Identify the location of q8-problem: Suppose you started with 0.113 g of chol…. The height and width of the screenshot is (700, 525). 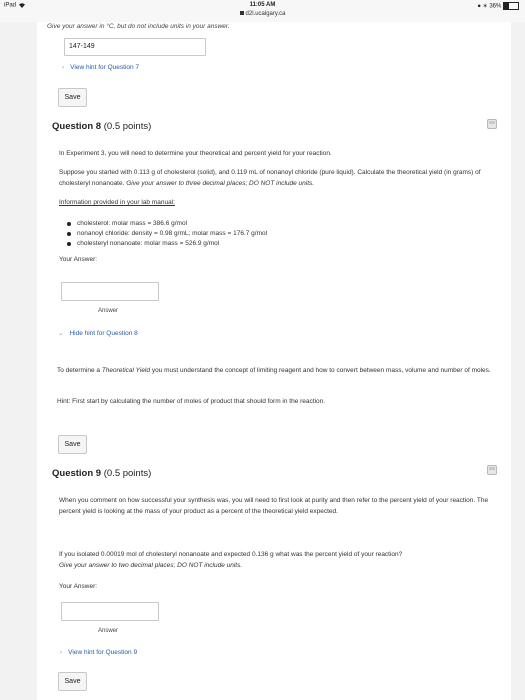
(270, 178).